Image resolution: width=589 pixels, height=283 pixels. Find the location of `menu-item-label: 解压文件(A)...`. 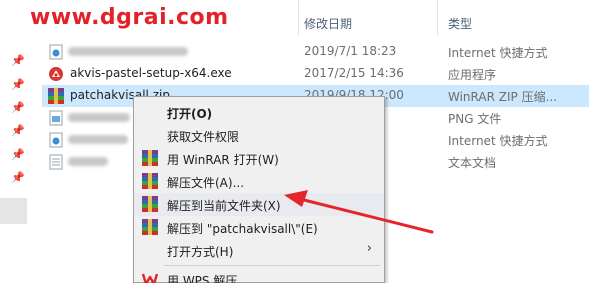

menu-item-label: 解压文件(A)... is located at coordinates (206, 183).